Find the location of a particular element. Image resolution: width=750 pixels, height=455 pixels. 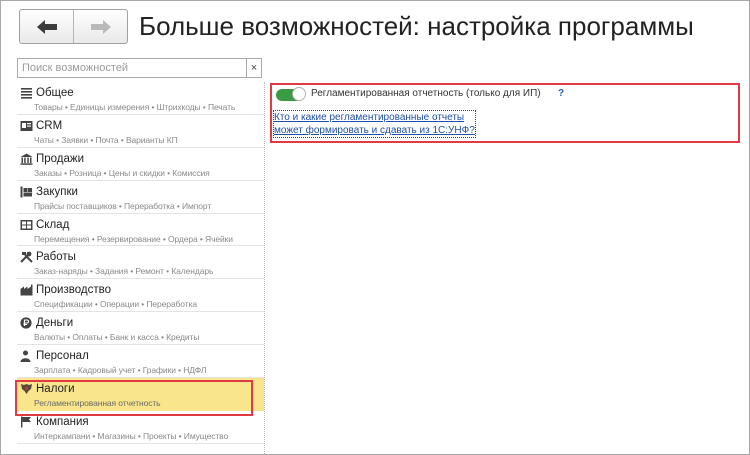

warehouse-icon is located at coordinates (26, 224).